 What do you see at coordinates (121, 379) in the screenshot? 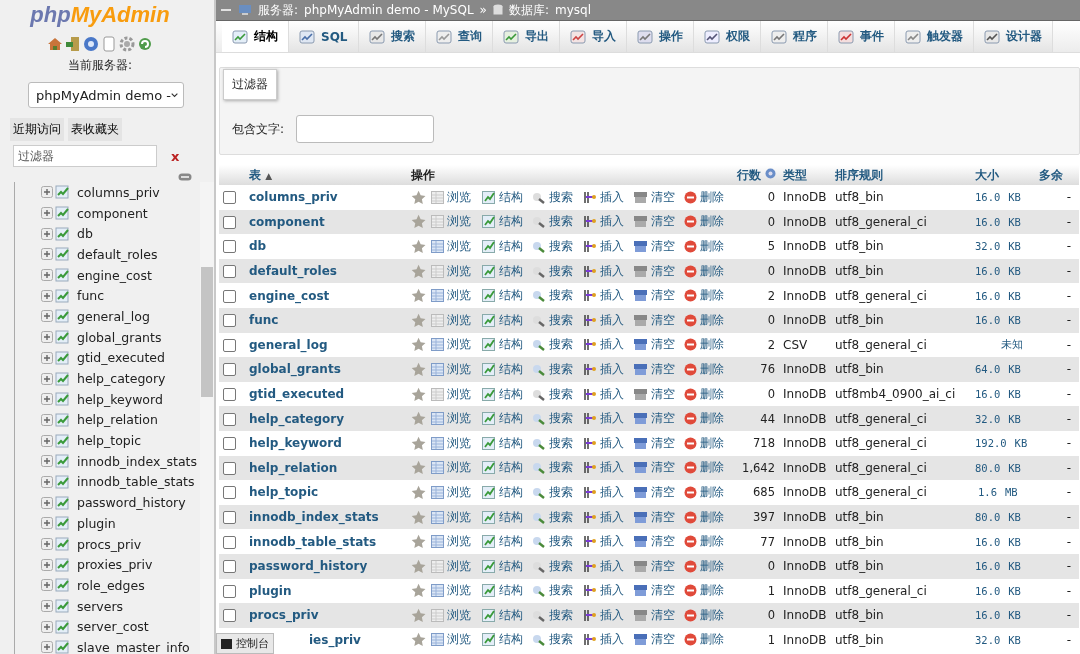
I see `tree-item: help_category` at bounding box center [121, 379].